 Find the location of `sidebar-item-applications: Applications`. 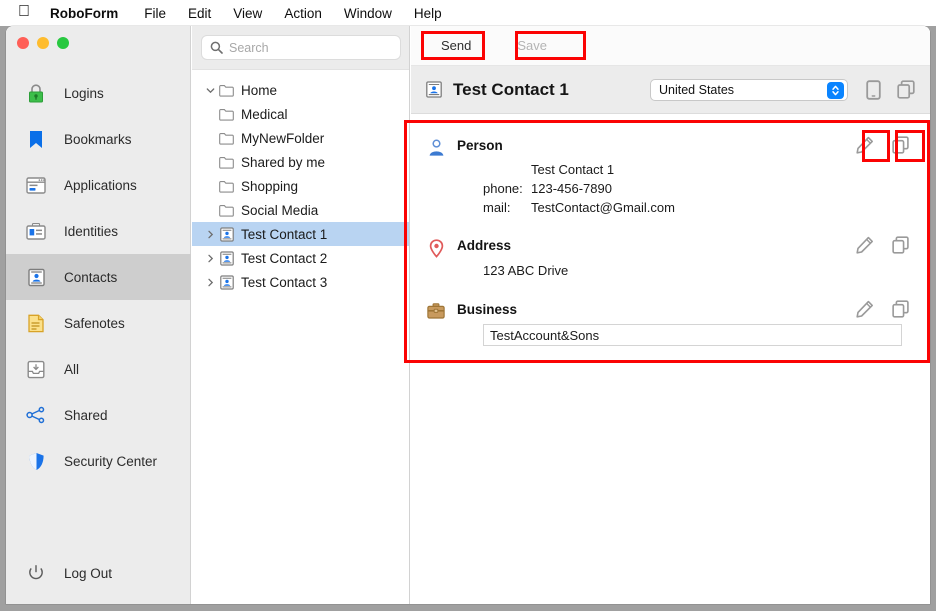

sidebar-item-applications: Applications is located at coordinates (98, 185).